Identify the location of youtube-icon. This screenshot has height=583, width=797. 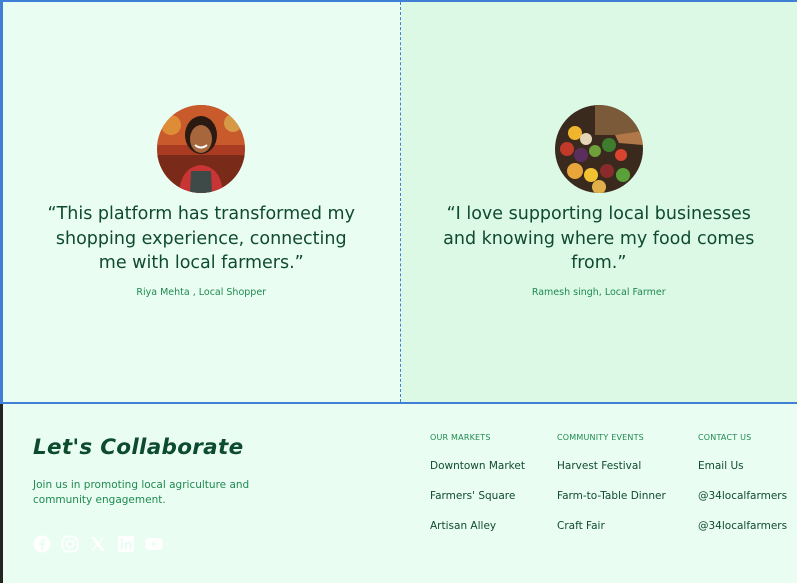
(154, 544).